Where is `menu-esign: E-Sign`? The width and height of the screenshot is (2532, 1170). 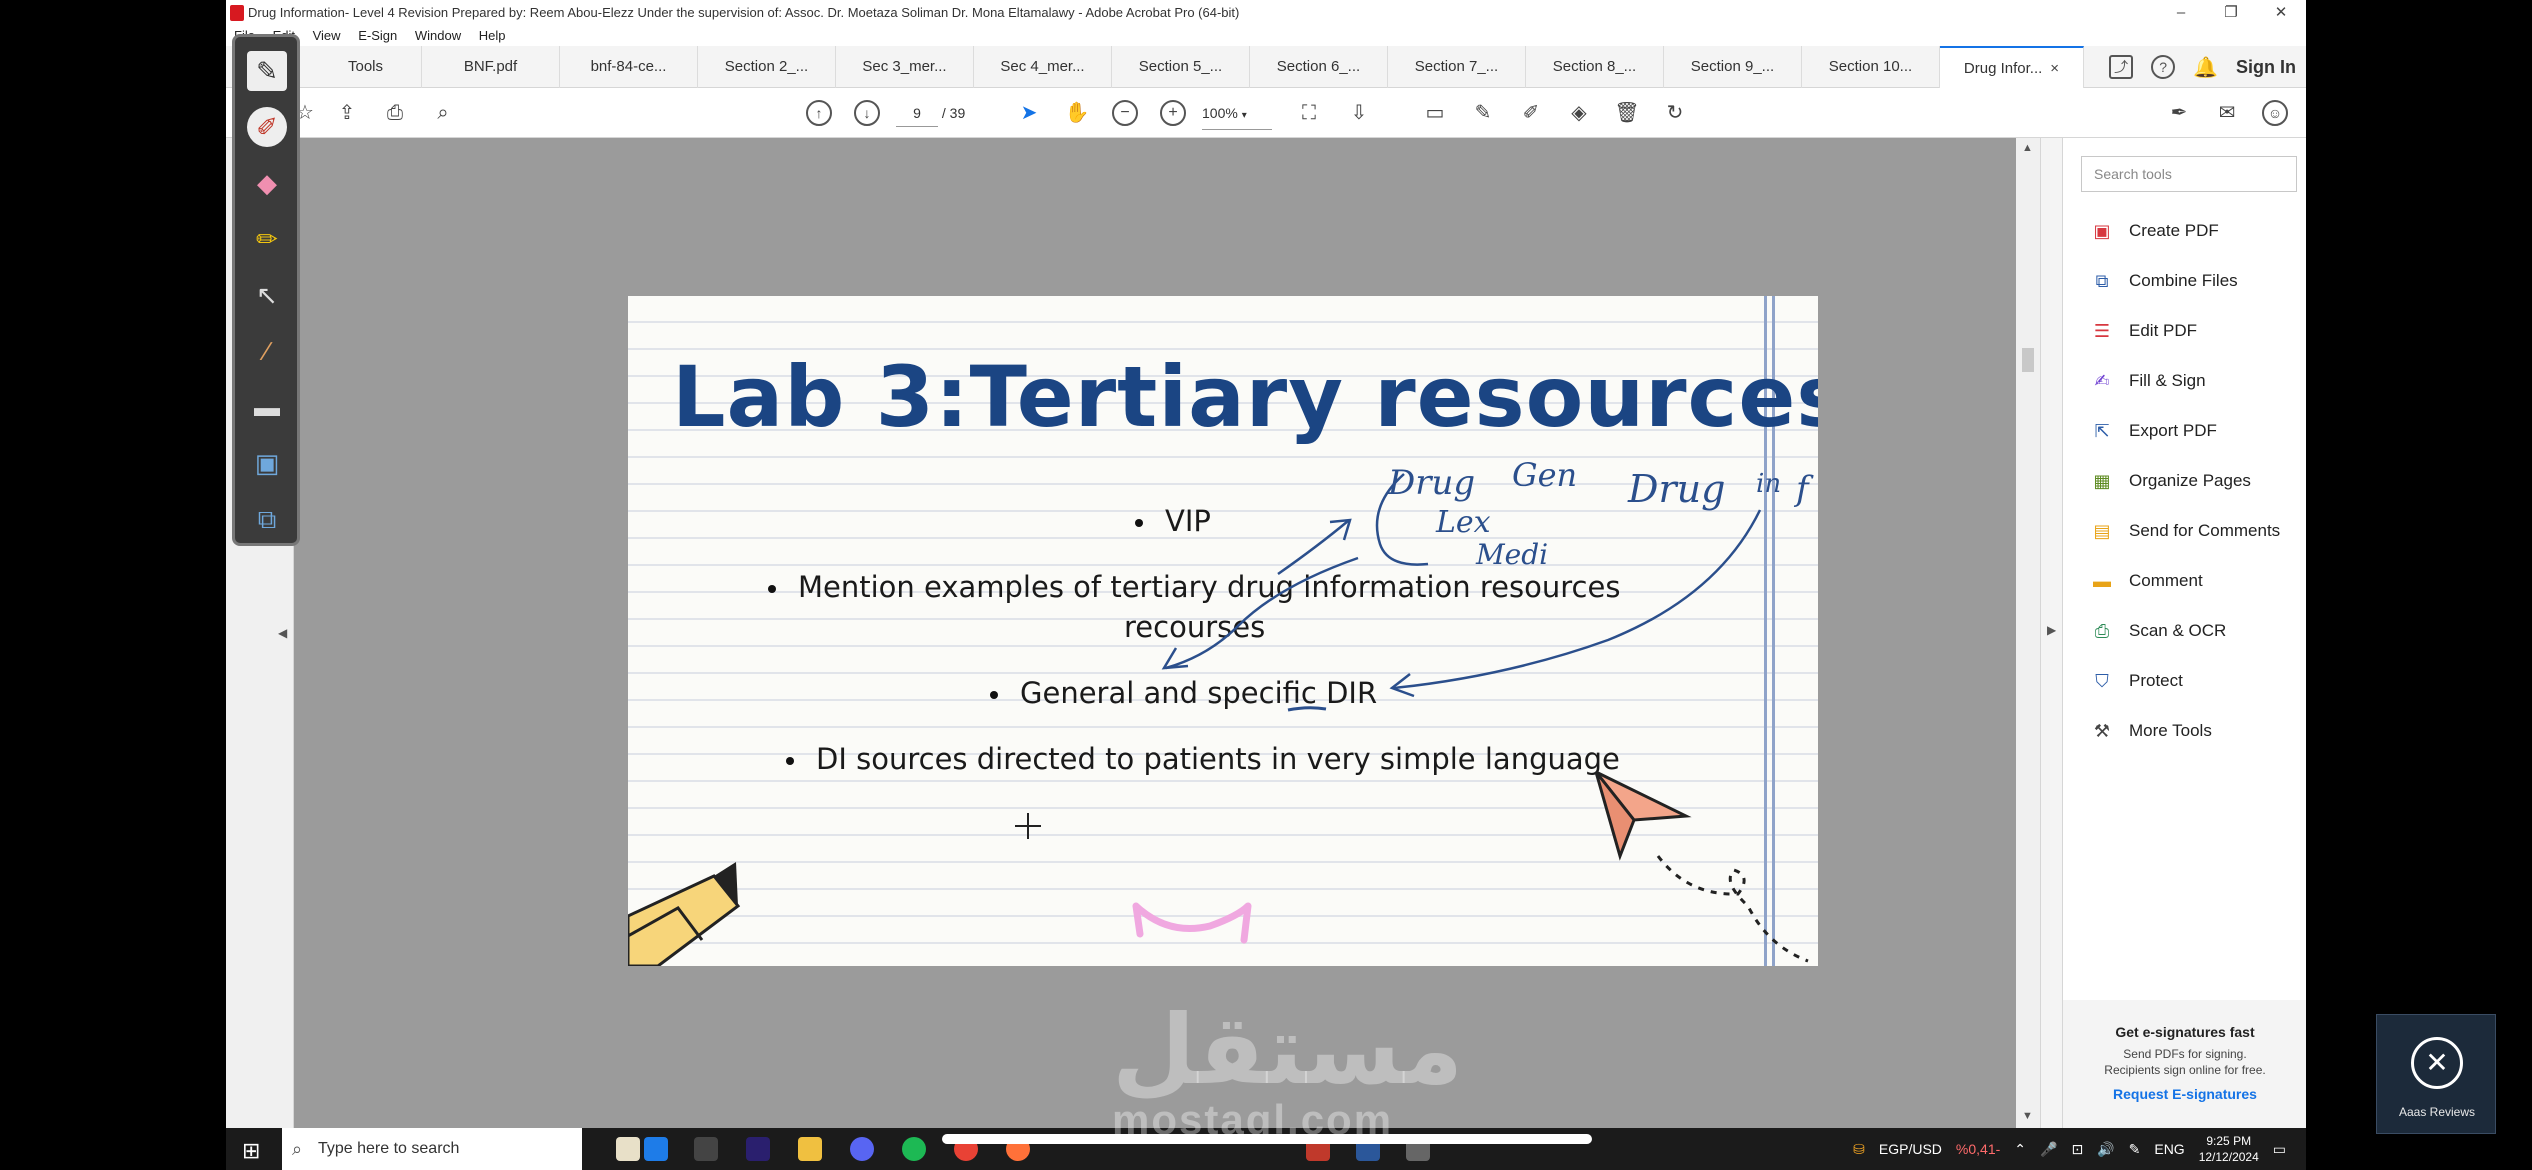
menu-esign: E-Sign is located at coordinates (377, 35).